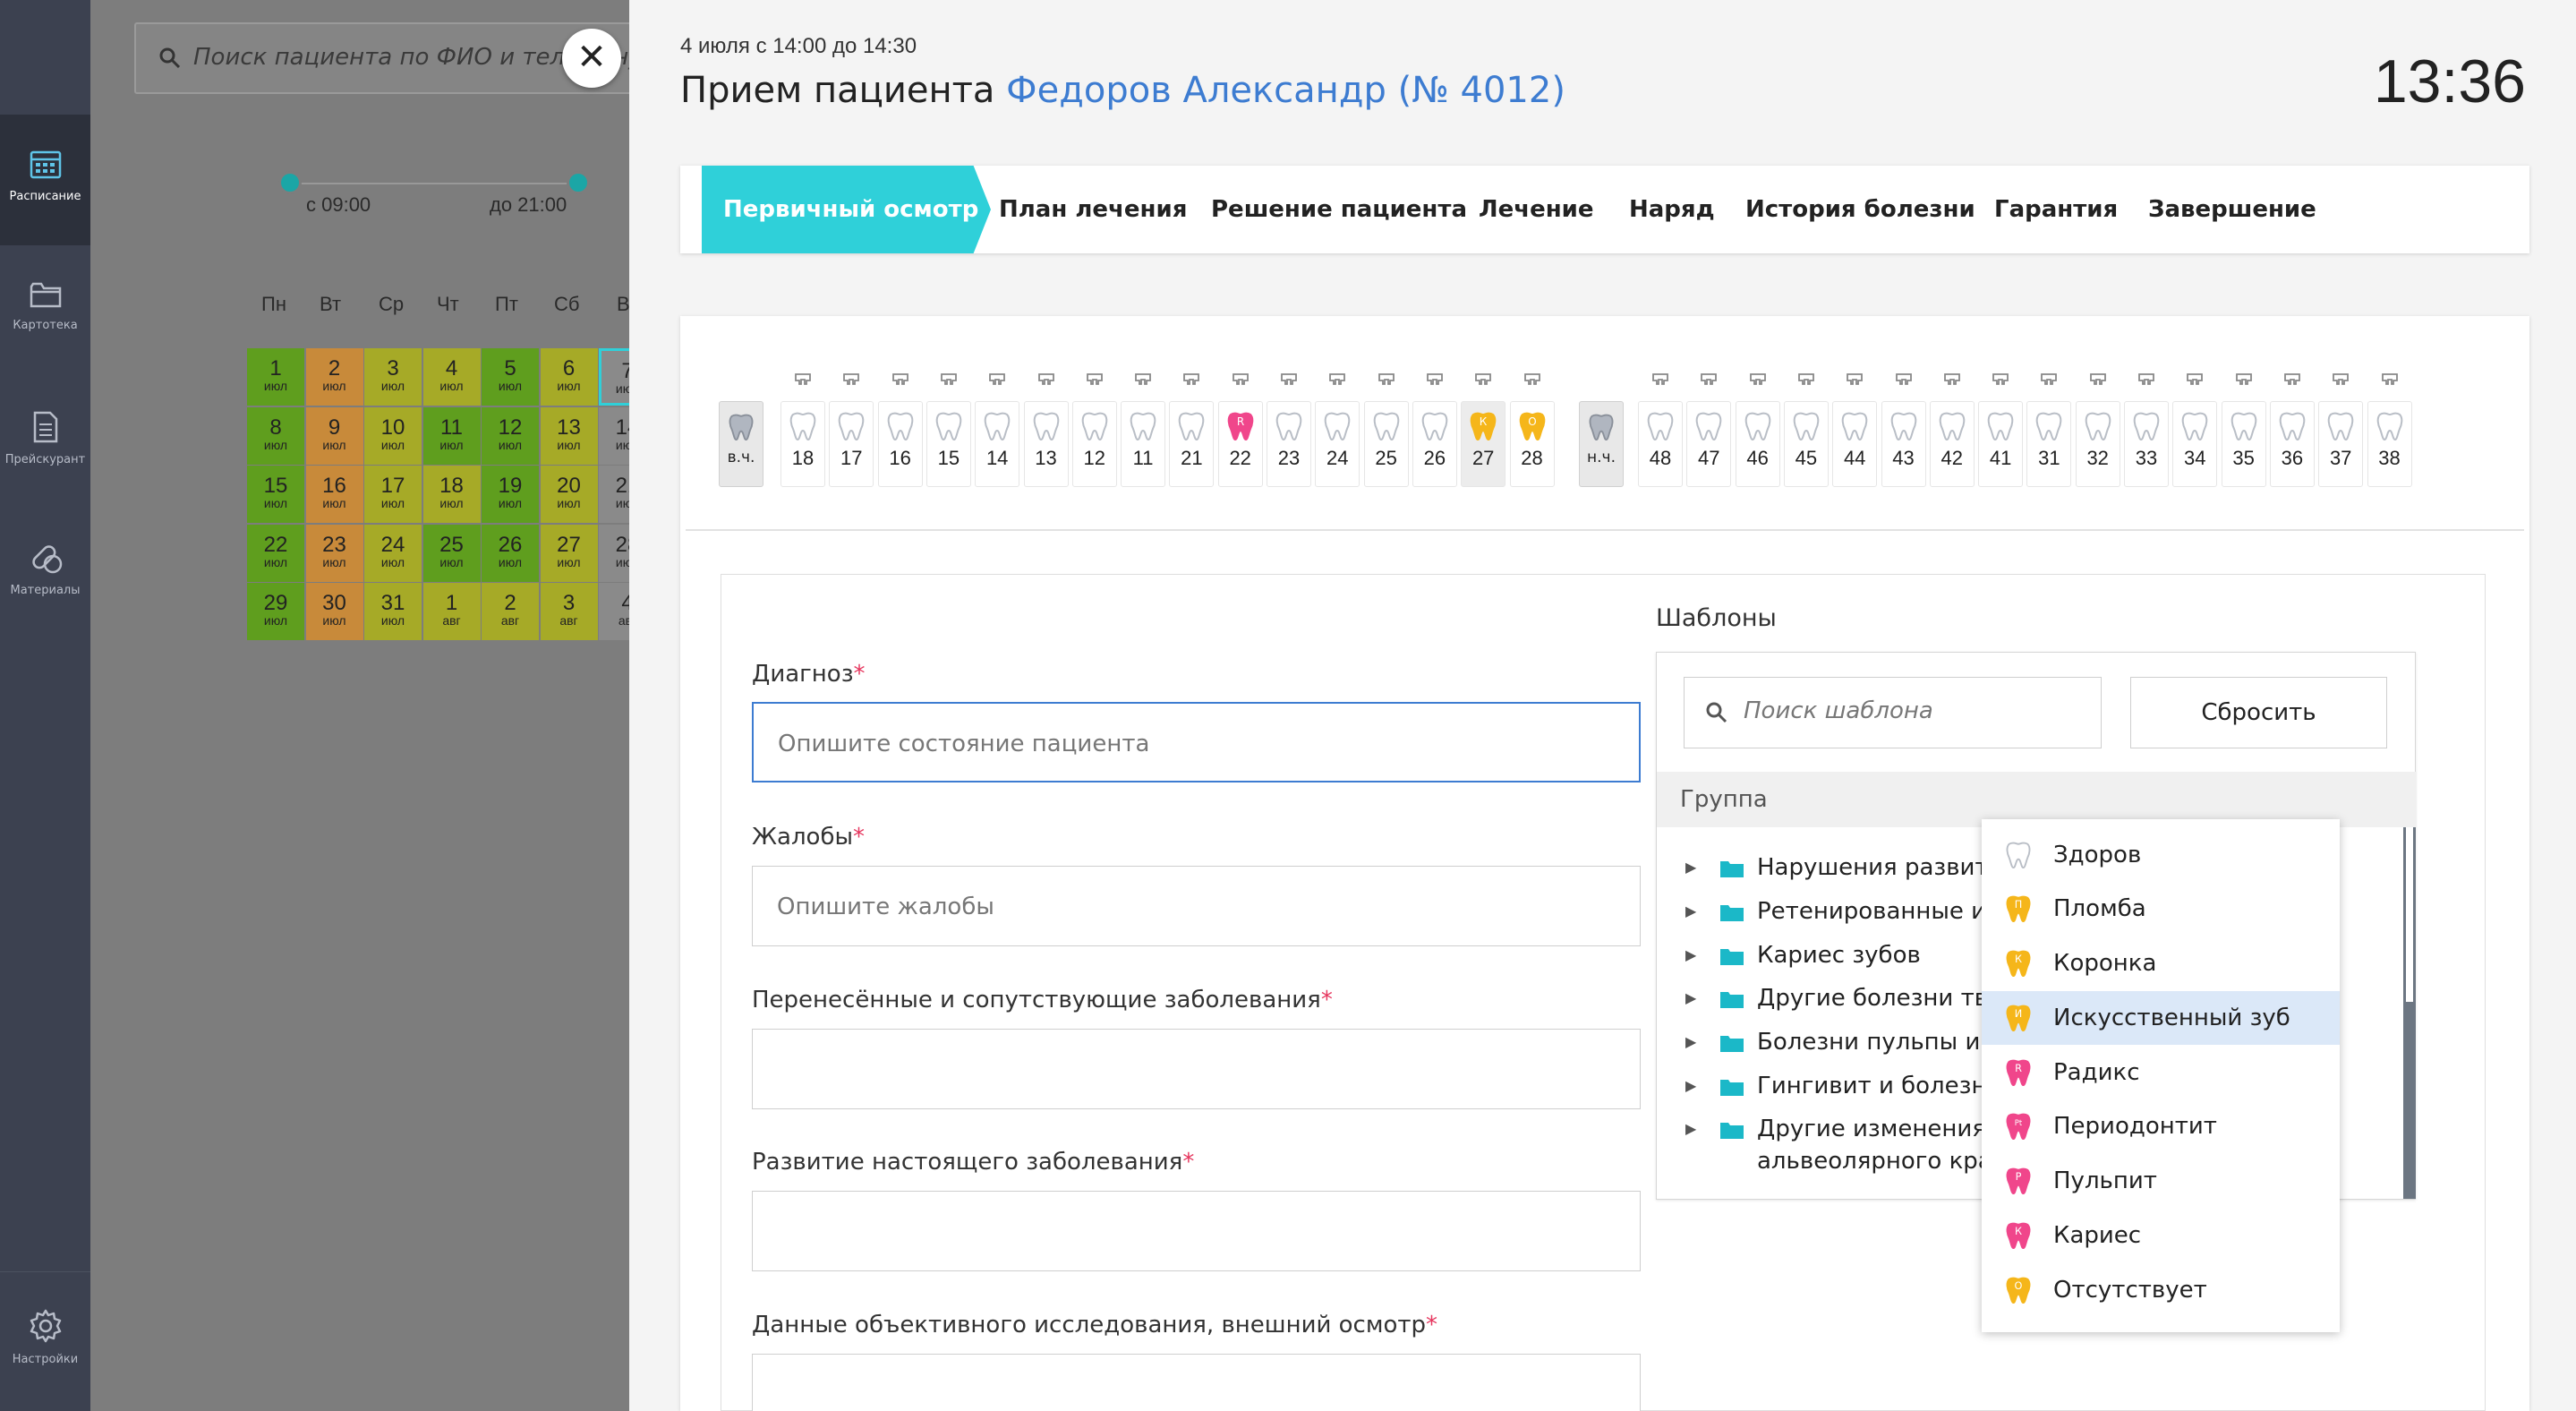 Image resolution: width=2576 pixels, height=1411 pixels. What do you see at coordinates (1483, 444) in the screenshot?
I see `tooth-27: К 27` at bounding box center [1483, 444].